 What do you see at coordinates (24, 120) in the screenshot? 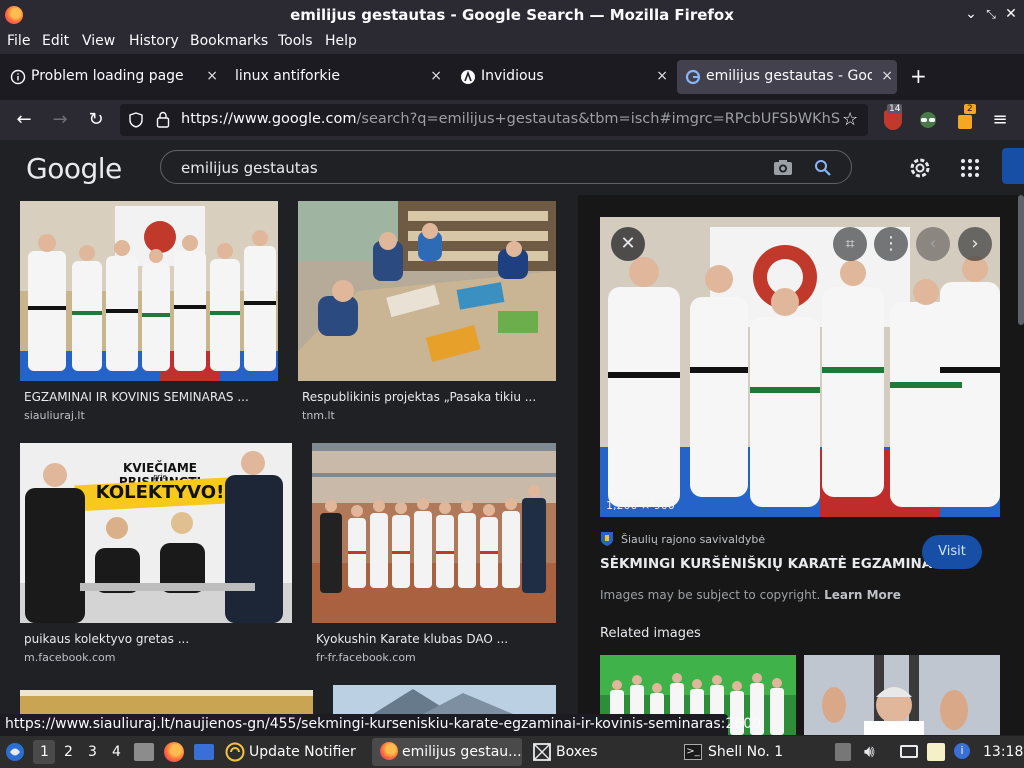
I see `back-icon: ←` at bounding box center [24, 120].